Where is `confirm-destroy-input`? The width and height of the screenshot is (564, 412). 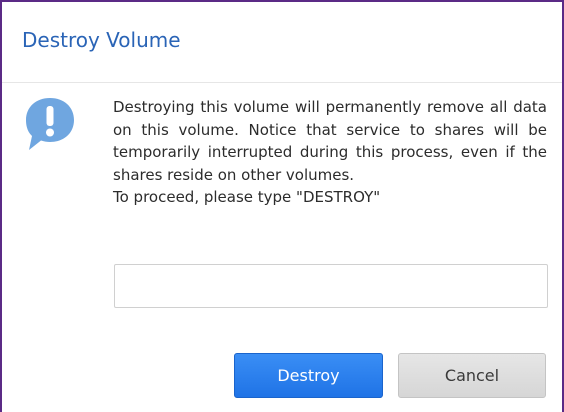 confirm-destroy-input is located at coordinates (331, 286).